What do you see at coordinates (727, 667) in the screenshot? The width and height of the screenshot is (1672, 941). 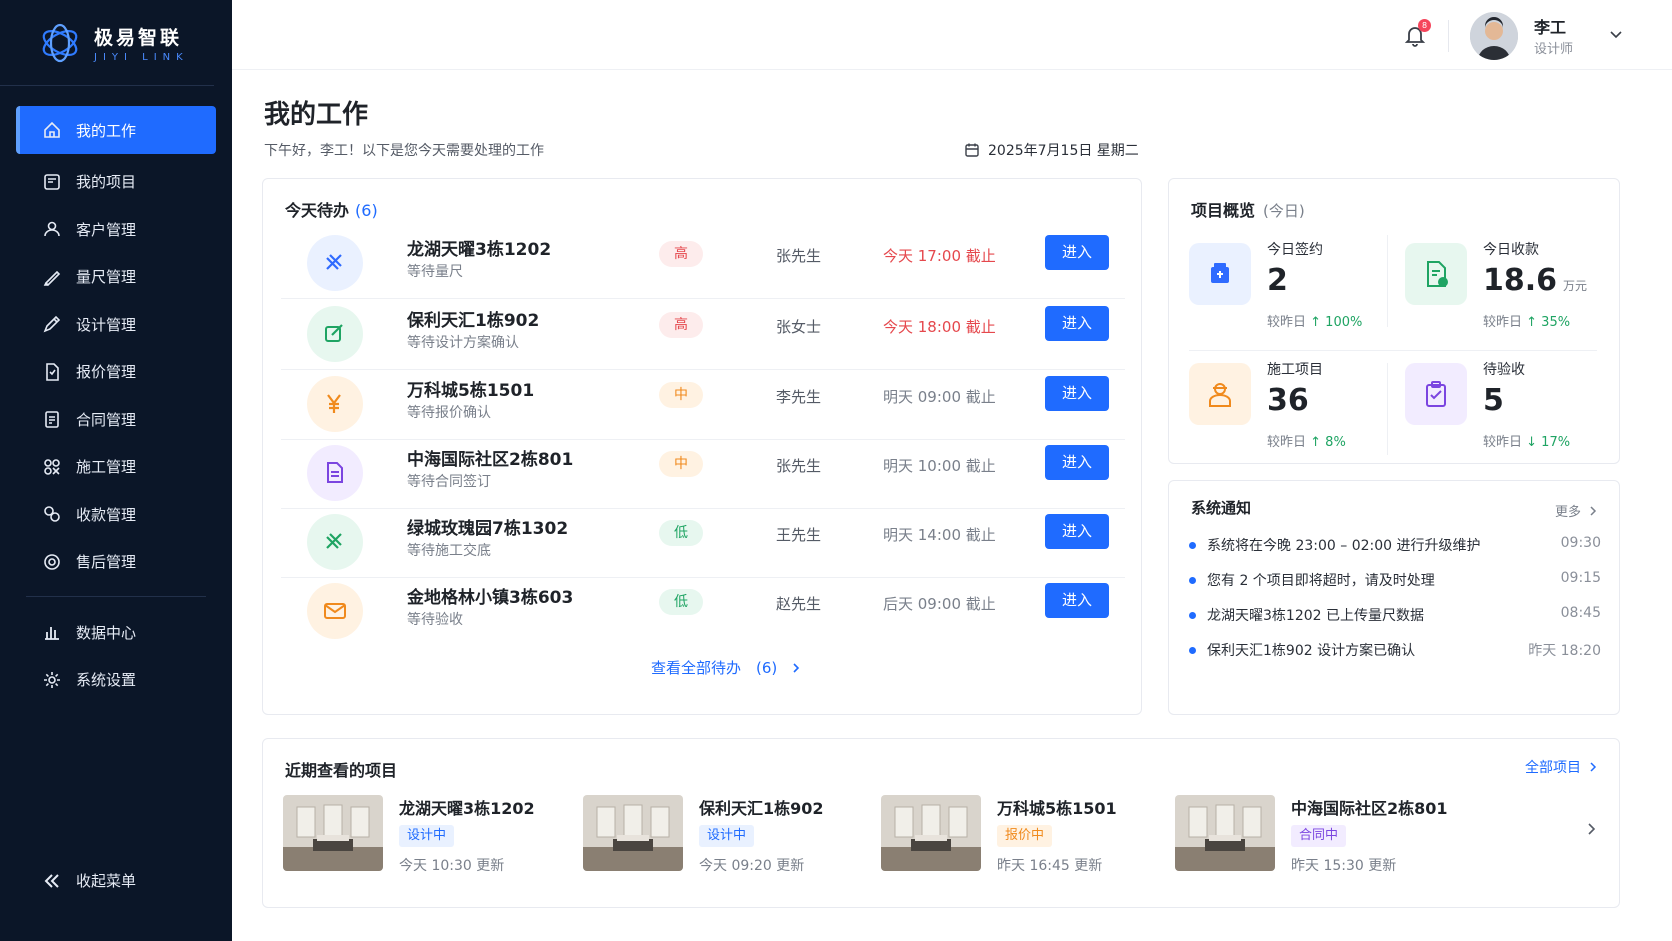 I see `view-all-todo-link: 查看全部待办 (6)` at bounding box center [727, 667].